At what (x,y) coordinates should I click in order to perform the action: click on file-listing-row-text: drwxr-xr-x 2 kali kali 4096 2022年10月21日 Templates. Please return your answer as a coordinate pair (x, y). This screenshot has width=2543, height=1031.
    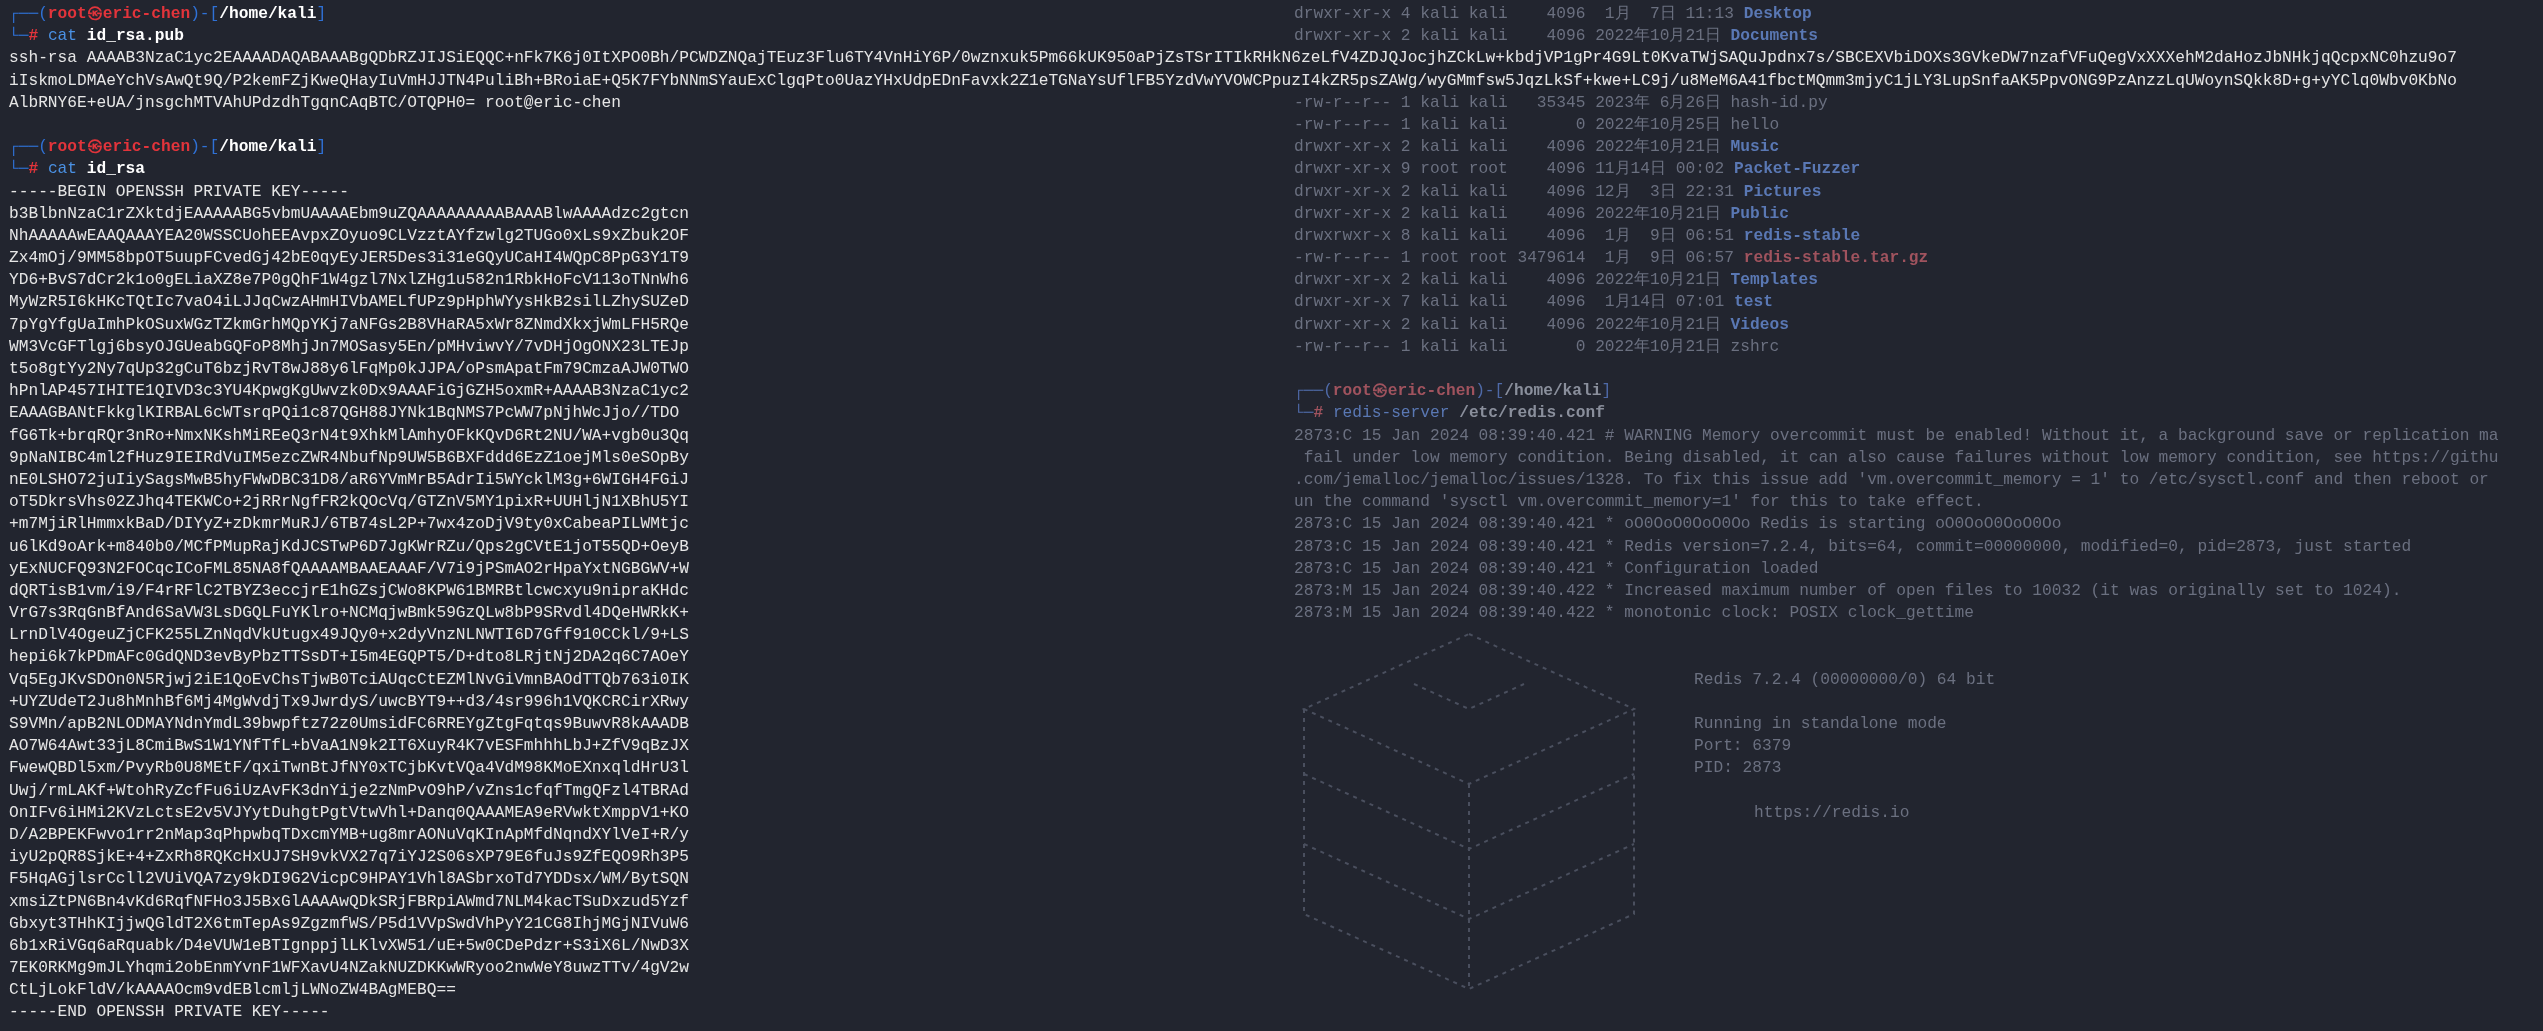
    Looking at the image, I should click on (1556, 281).